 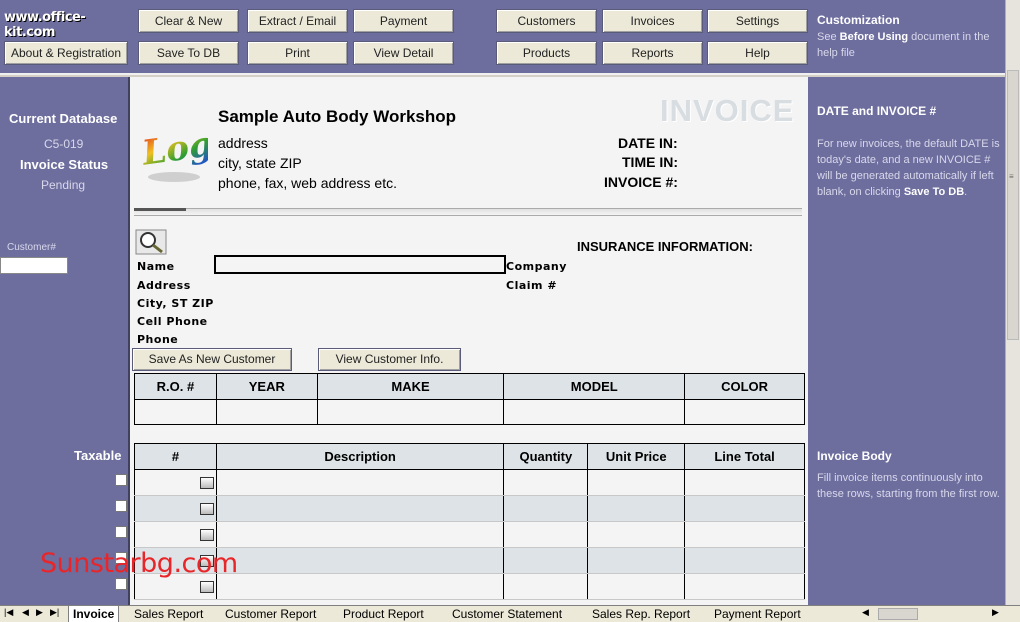 What do you see at coordinates (168, 614) in the screenshot?
I see `tab-sales-report: Sales Report` at bounding box center [168, 614].